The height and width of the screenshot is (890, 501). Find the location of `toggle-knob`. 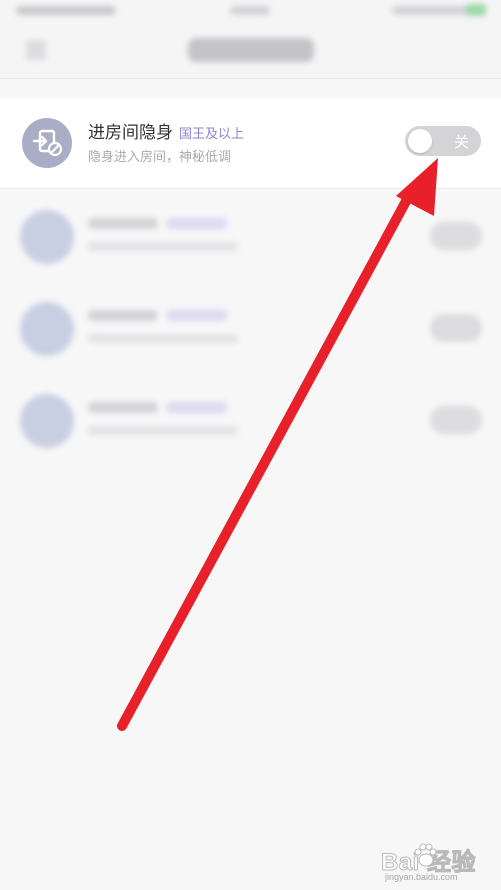

toggle-knob is located at coordinates (420, 141).